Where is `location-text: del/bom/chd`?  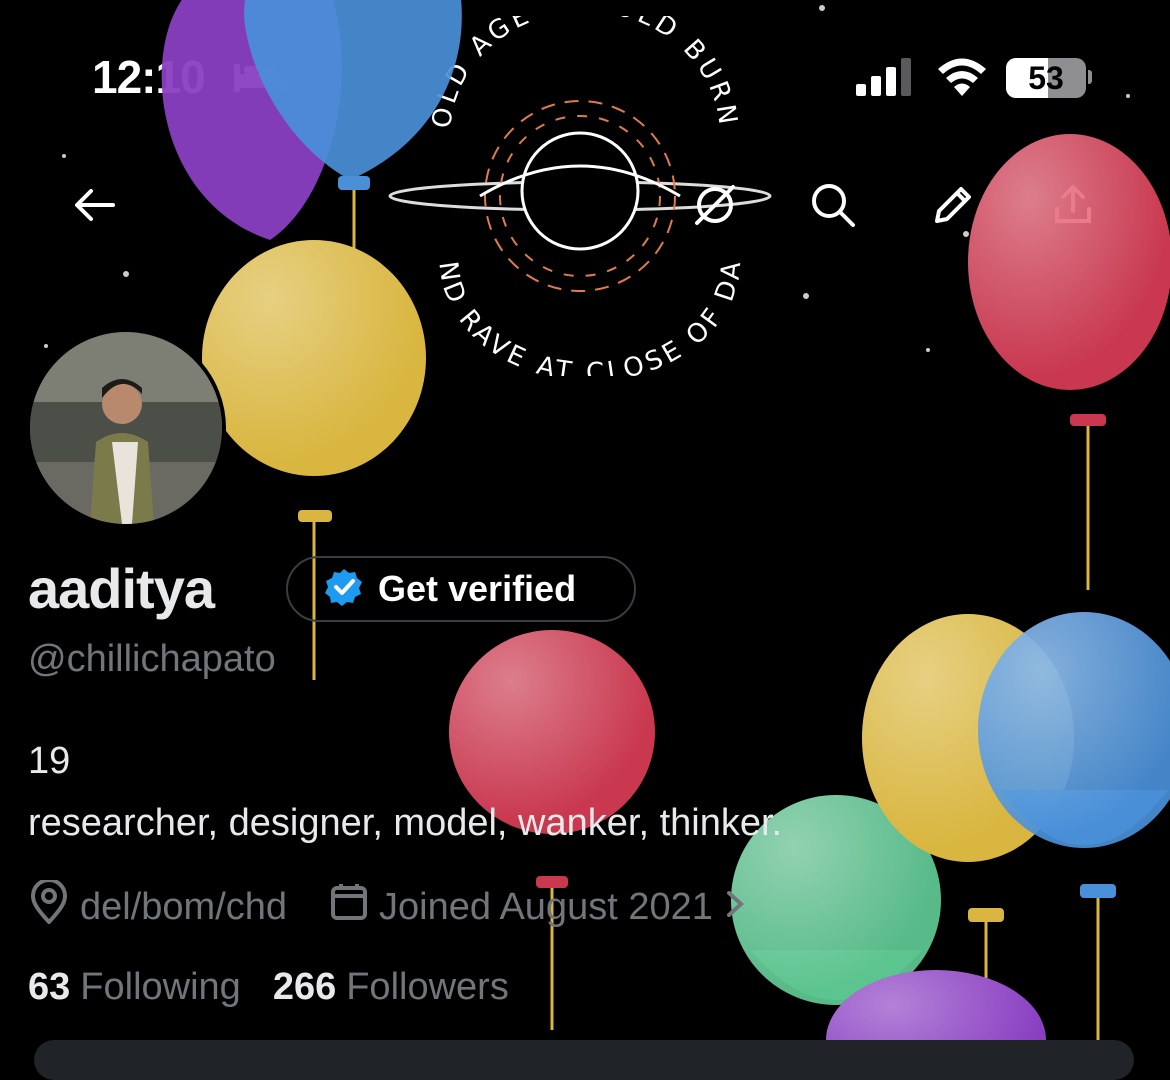
location-text: del/bom/chd is located at coordinates (184, 906).